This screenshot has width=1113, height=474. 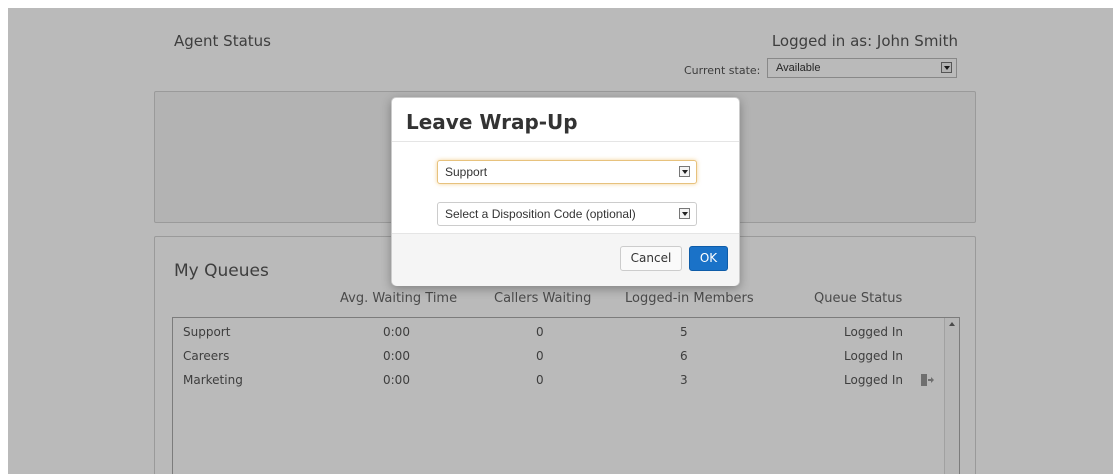 What do you see at coordinates (565, 259) in the screenshot?
I see `dialog-footer: Cancel OK` at bounding box center [565, 259].